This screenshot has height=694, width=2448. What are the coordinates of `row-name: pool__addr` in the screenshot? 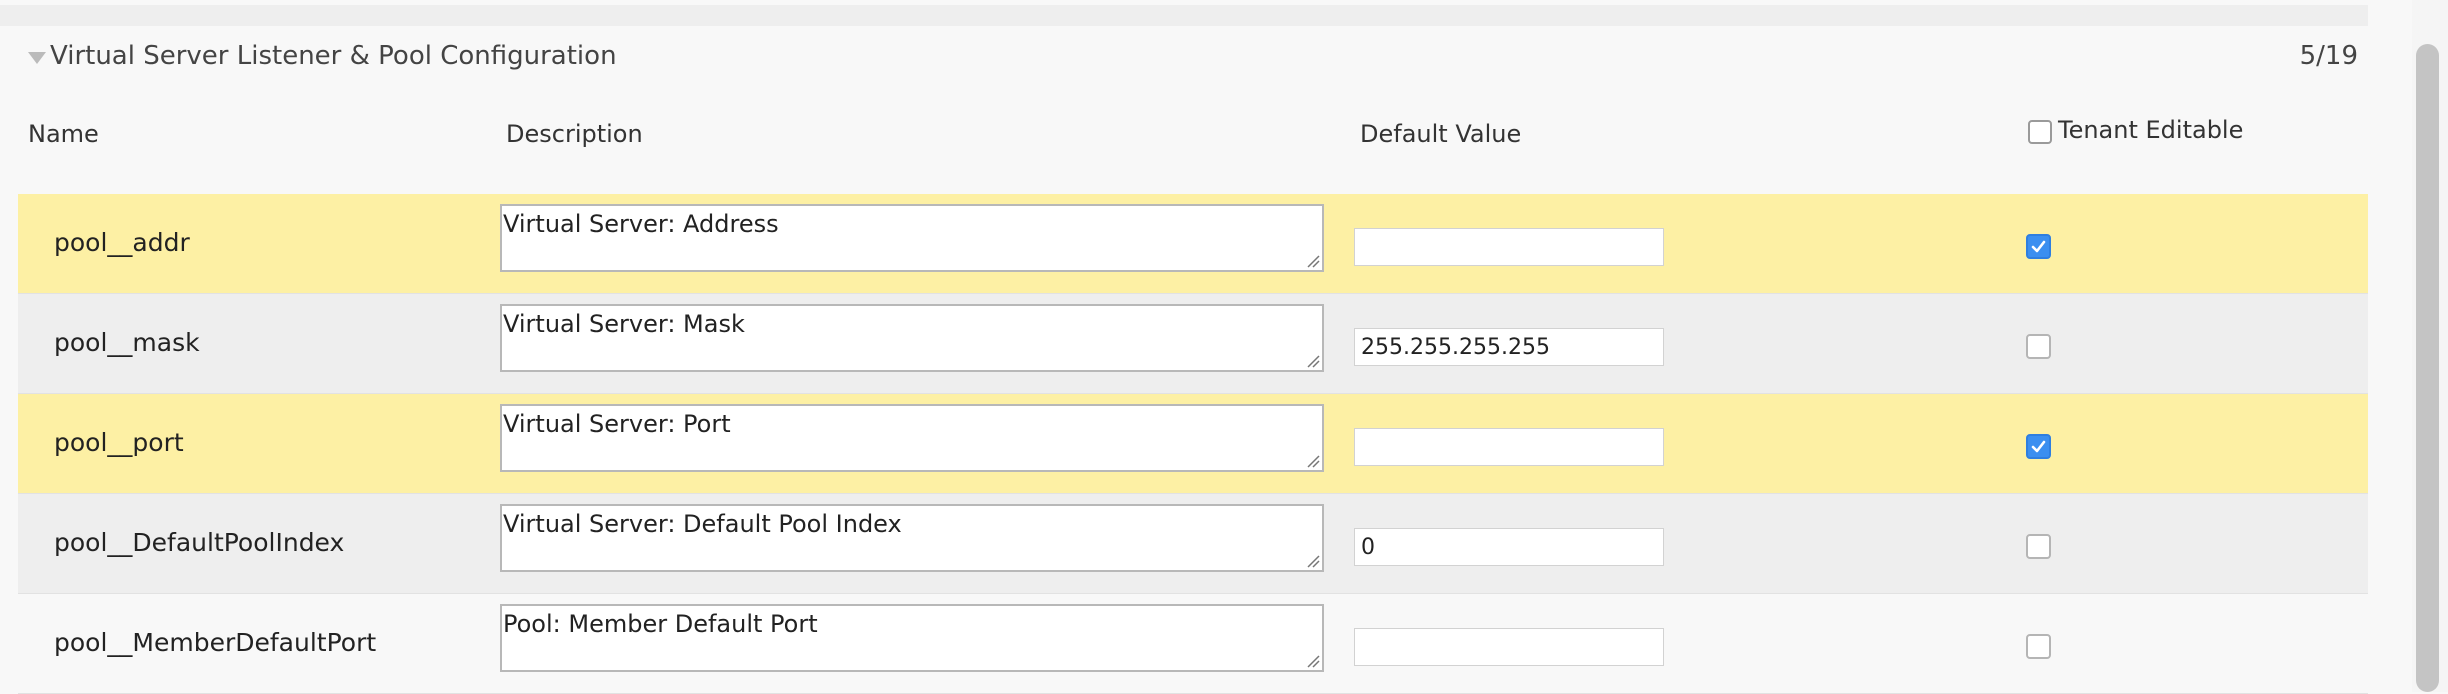 It's located at (122, 242).